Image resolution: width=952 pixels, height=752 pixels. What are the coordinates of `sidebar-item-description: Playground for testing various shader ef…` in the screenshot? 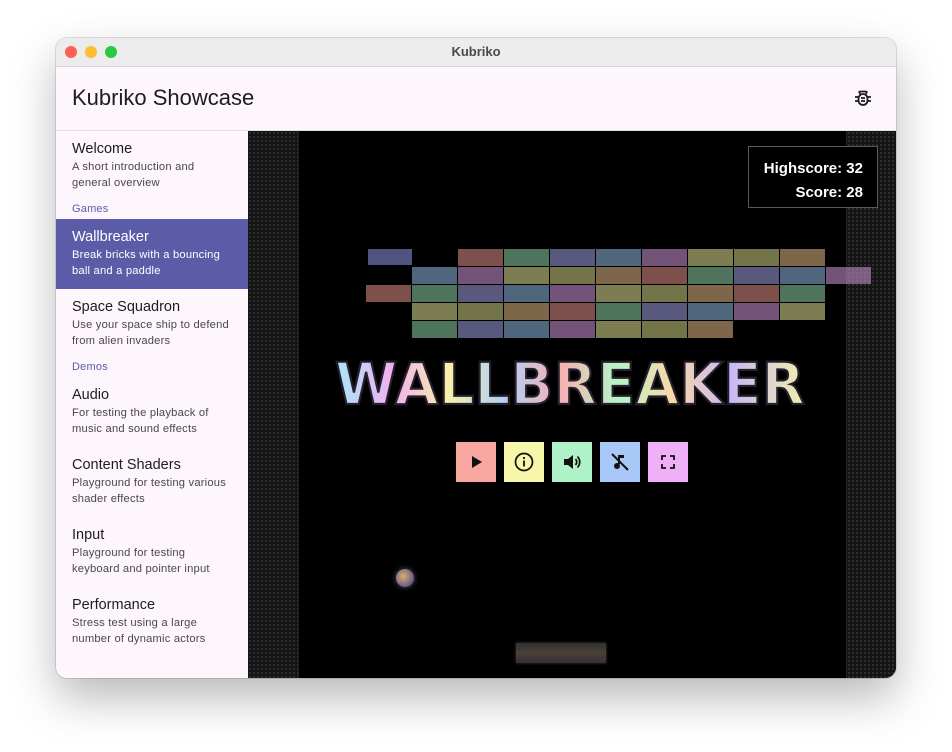 It's located at (149, 491).